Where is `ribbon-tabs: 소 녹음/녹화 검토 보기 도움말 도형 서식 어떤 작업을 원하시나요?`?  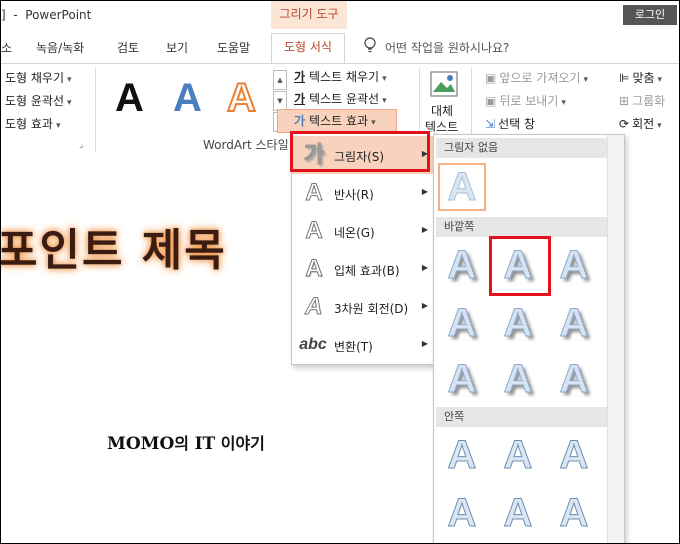 ribbon-tabs: 소 녹음/녹화 검토 보기 도움말 도형 서식 어떤 작업을 원하시나요? is located at coordinates (340, 46).